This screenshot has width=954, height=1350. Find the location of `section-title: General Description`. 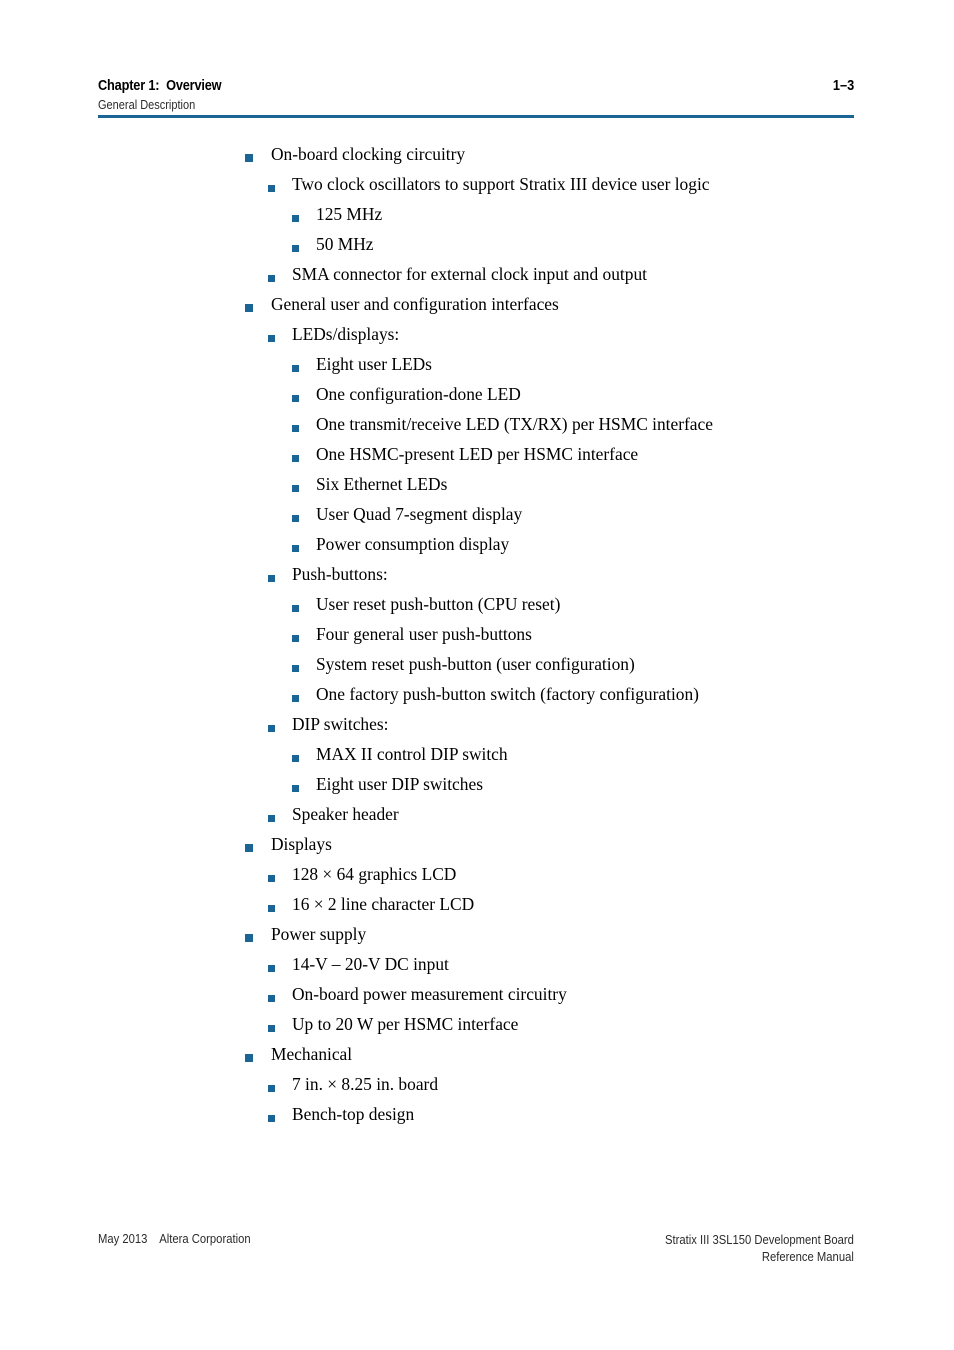

section-title: General Description is located at coordinates (147, 105).